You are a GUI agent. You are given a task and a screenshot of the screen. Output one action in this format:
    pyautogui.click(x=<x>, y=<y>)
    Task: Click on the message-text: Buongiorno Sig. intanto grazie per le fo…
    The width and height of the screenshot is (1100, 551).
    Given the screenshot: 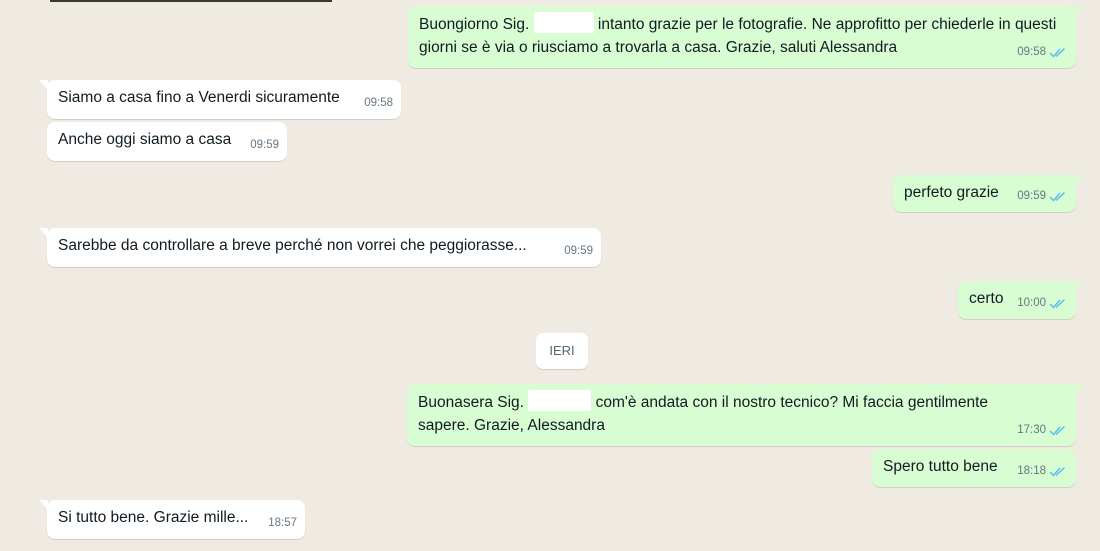 What is the action you would take?
    pyautogui.click(x=744, y=35)
    